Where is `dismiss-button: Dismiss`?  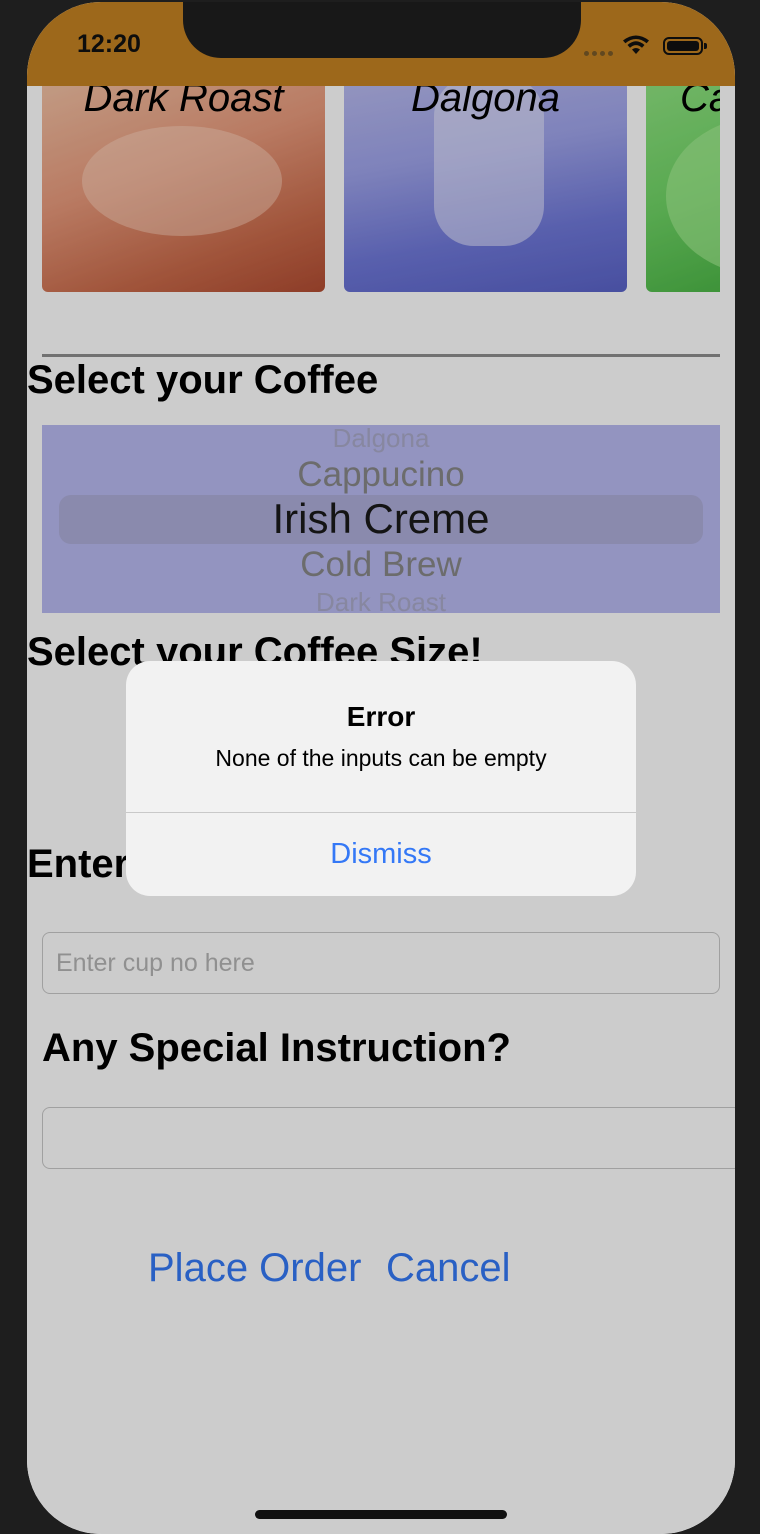
dismiss-button: Dismiss is located at coordinates (381, 854).